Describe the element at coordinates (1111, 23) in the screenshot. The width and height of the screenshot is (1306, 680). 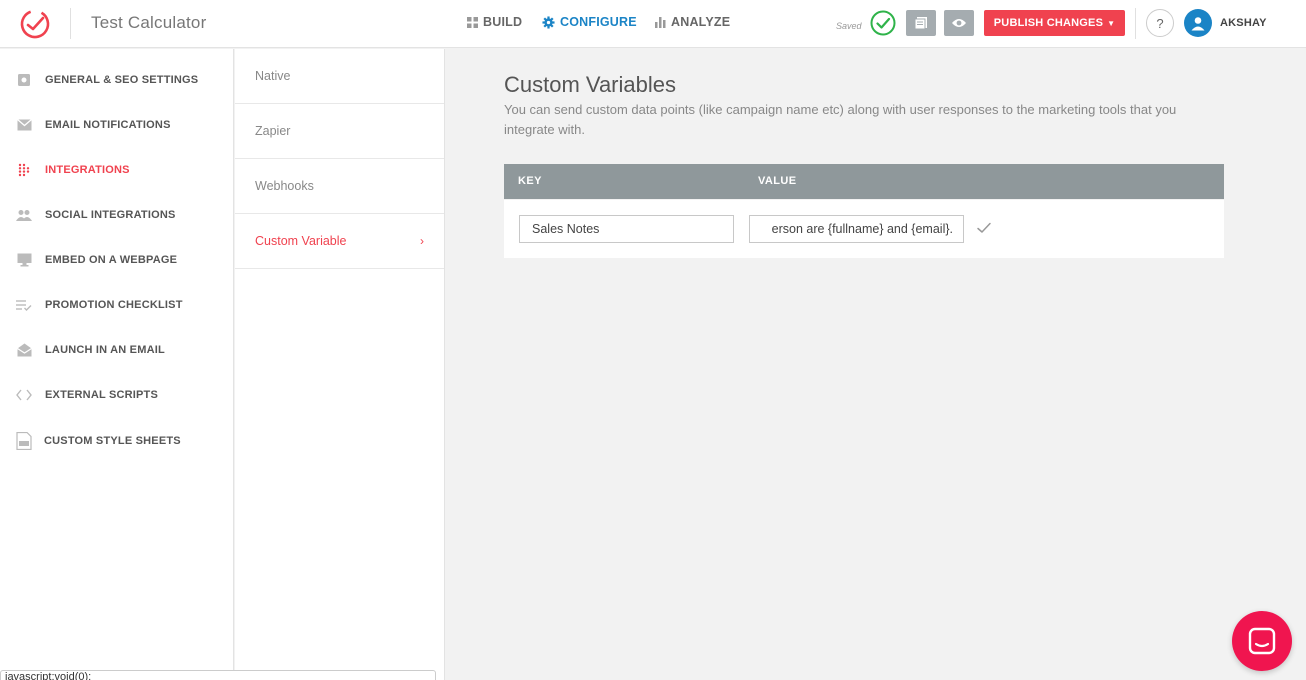
I see `chevron-down-icon: ▼` at that location.